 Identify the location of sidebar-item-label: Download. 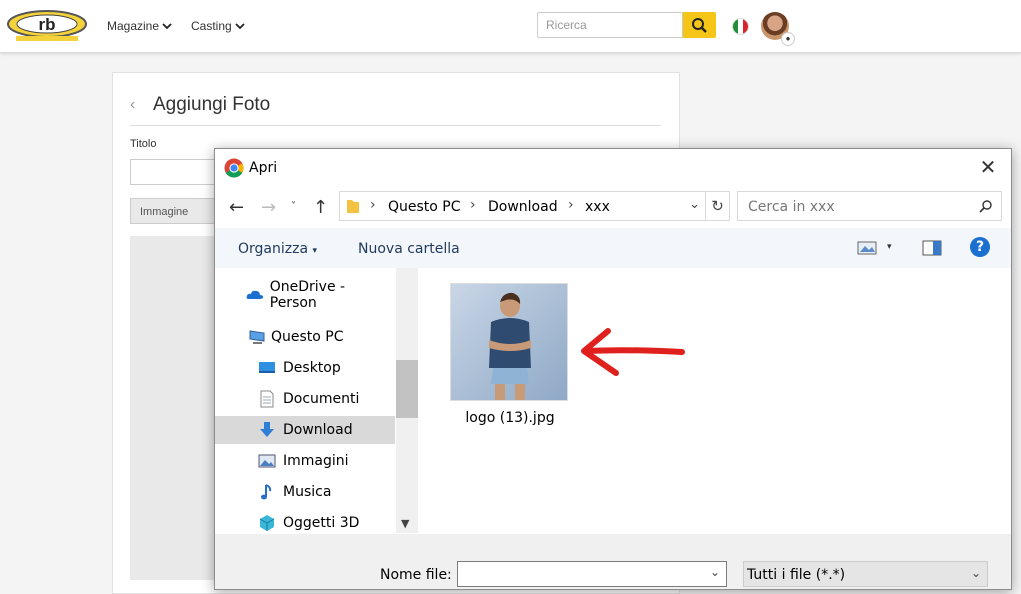
(318, 430).